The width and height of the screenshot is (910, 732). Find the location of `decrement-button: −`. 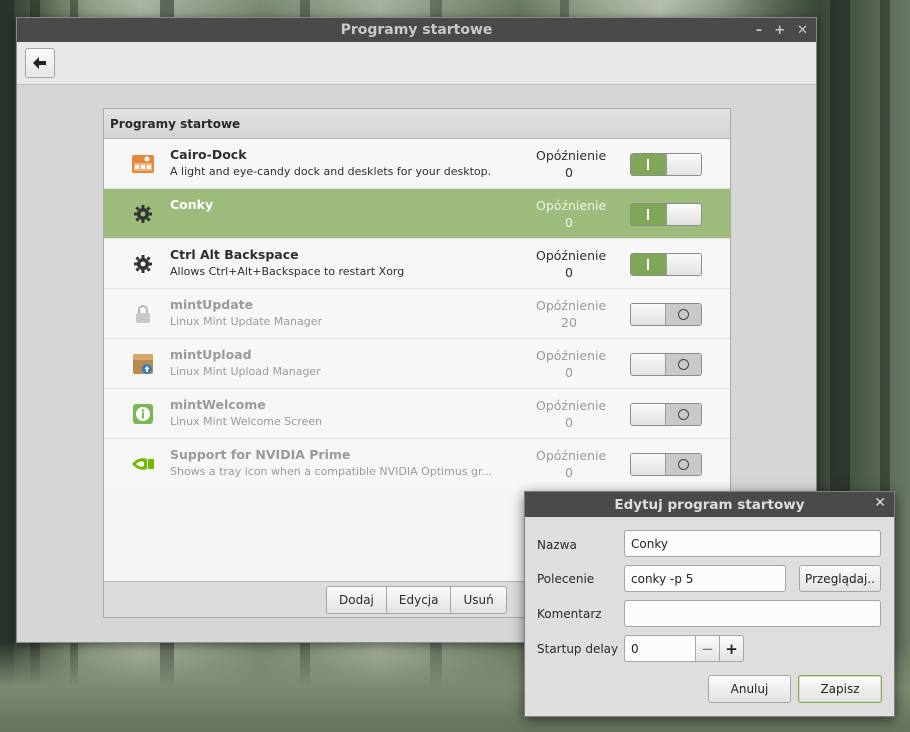

decrement-button: − is located at coordinates (707, 648).